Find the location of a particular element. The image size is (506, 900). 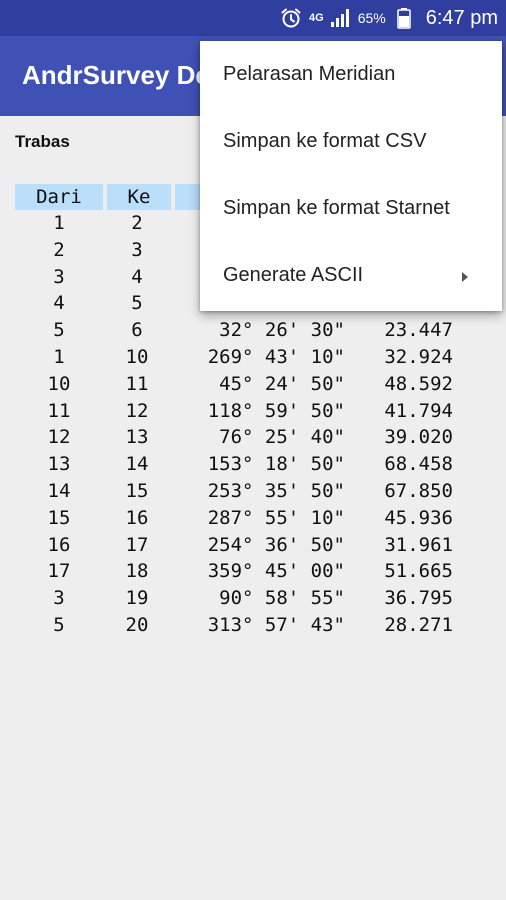

table-row: 10 11 45° 24' 50" 48.592 is located at coordinates (245, 384).